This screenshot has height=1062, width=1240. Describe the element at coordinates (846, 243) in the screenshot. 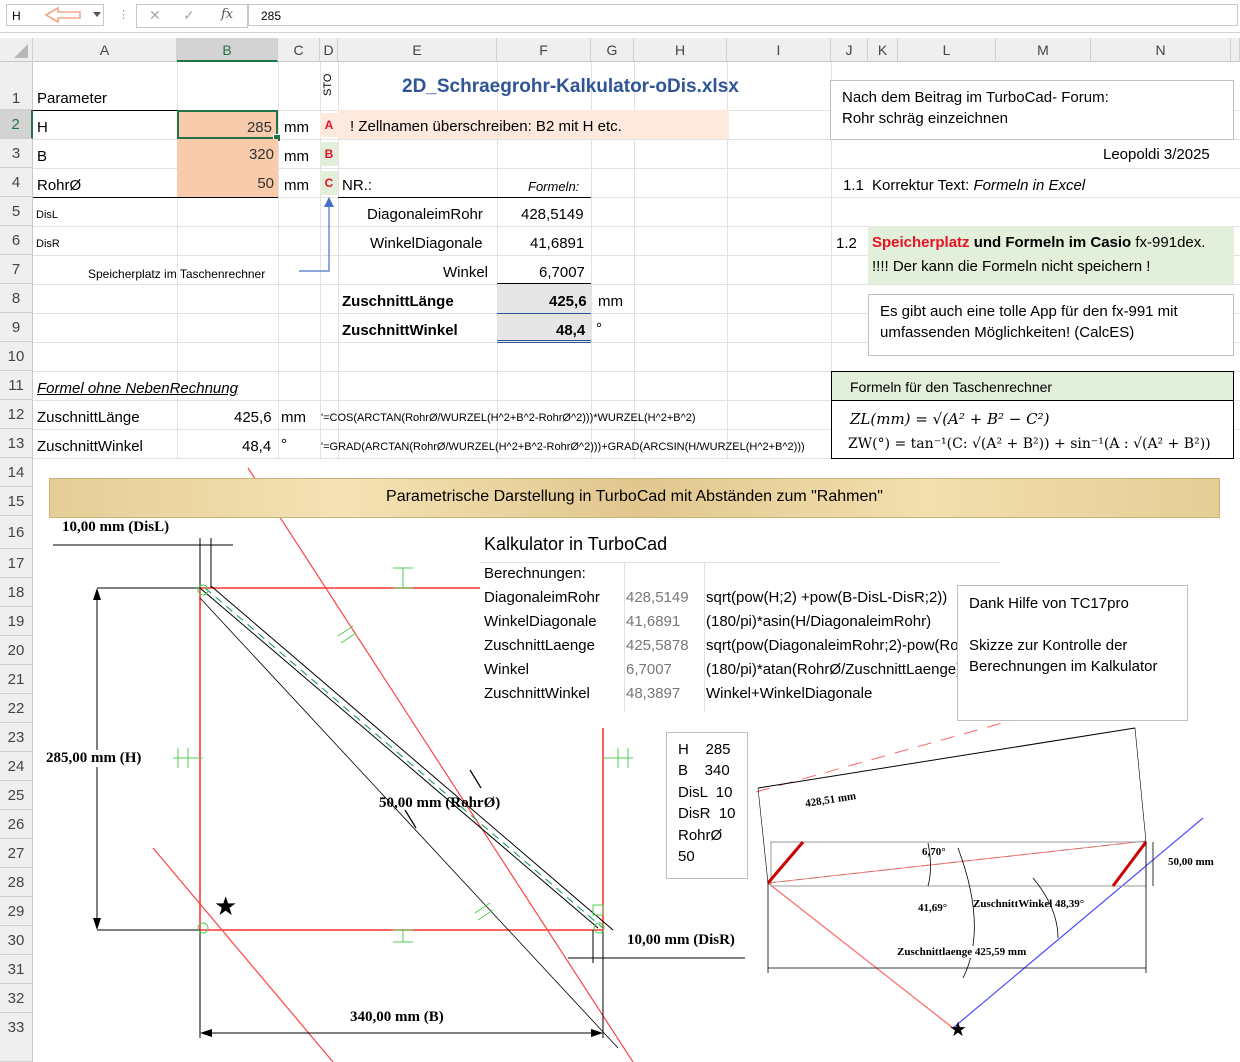

I see `item-12-num: 1.2` at that location.